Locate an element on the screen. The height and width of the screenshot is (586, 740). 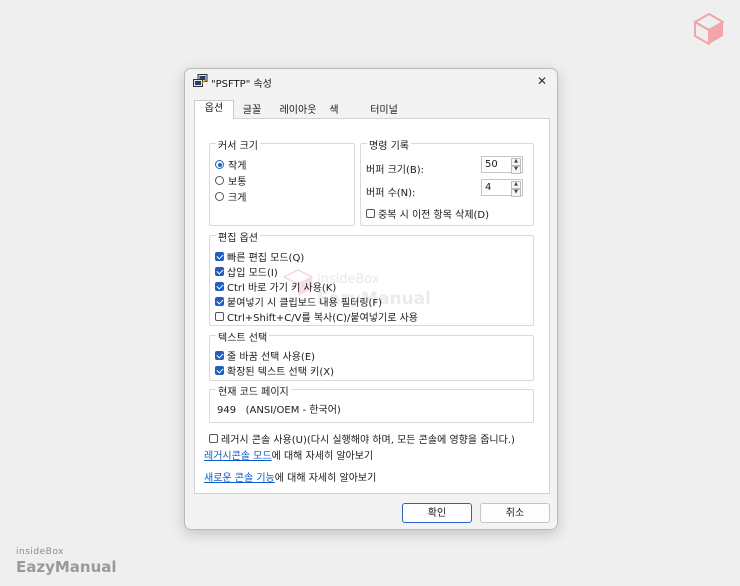
tab-colors: 색 is located at coordinates (334, 111).